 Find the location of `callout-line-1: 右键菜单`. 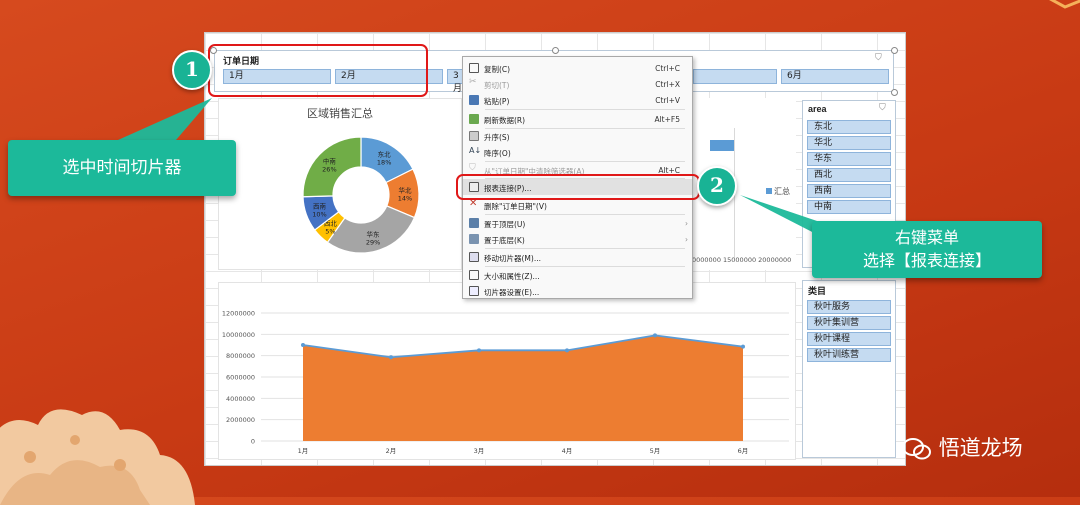

callout-line-1: 右键菜单 is located at coordinates (926, 237).